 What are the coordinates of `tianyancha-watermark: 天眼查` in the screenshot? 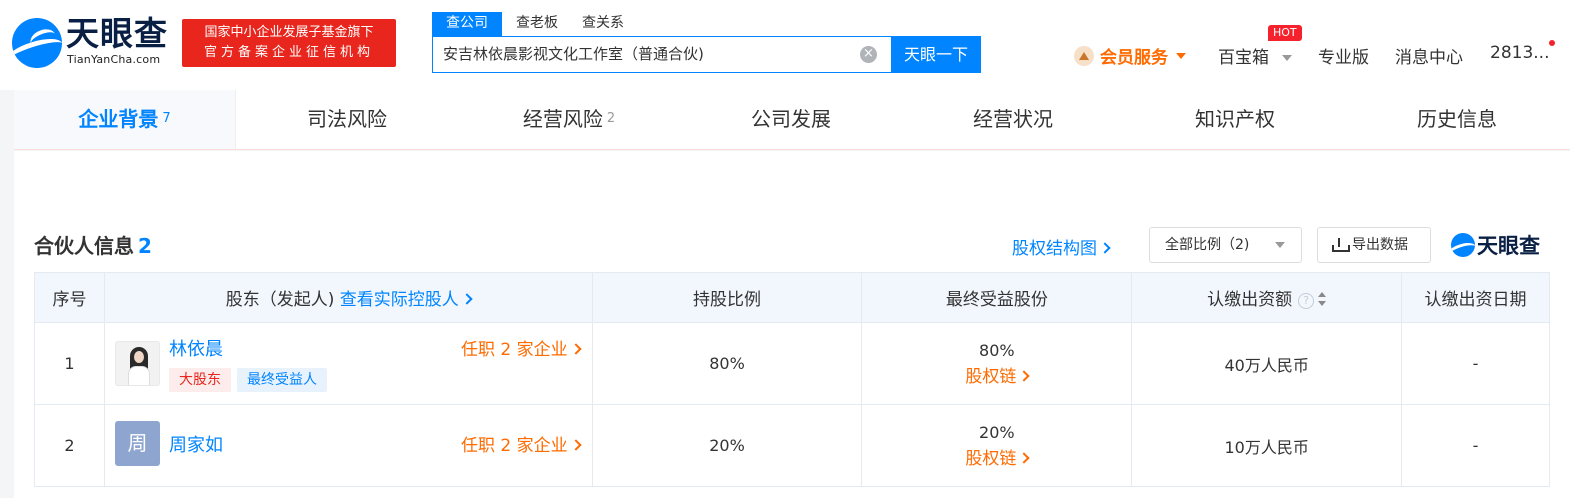 It's located at (1495, 245).